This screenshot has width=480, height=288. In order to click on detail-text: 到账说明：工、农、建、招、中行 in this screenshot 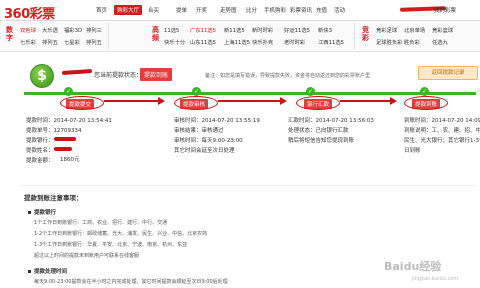, I will do `click(442, 131)`.